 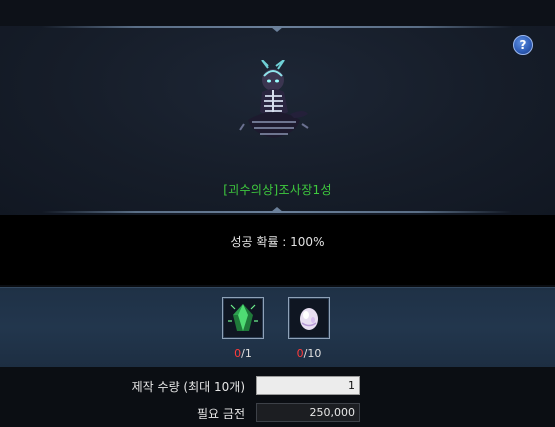 What do you see at coordinates (274, 104) in the screenshot?
I see `monster-costume-icon` at bounding box center [274, 104].